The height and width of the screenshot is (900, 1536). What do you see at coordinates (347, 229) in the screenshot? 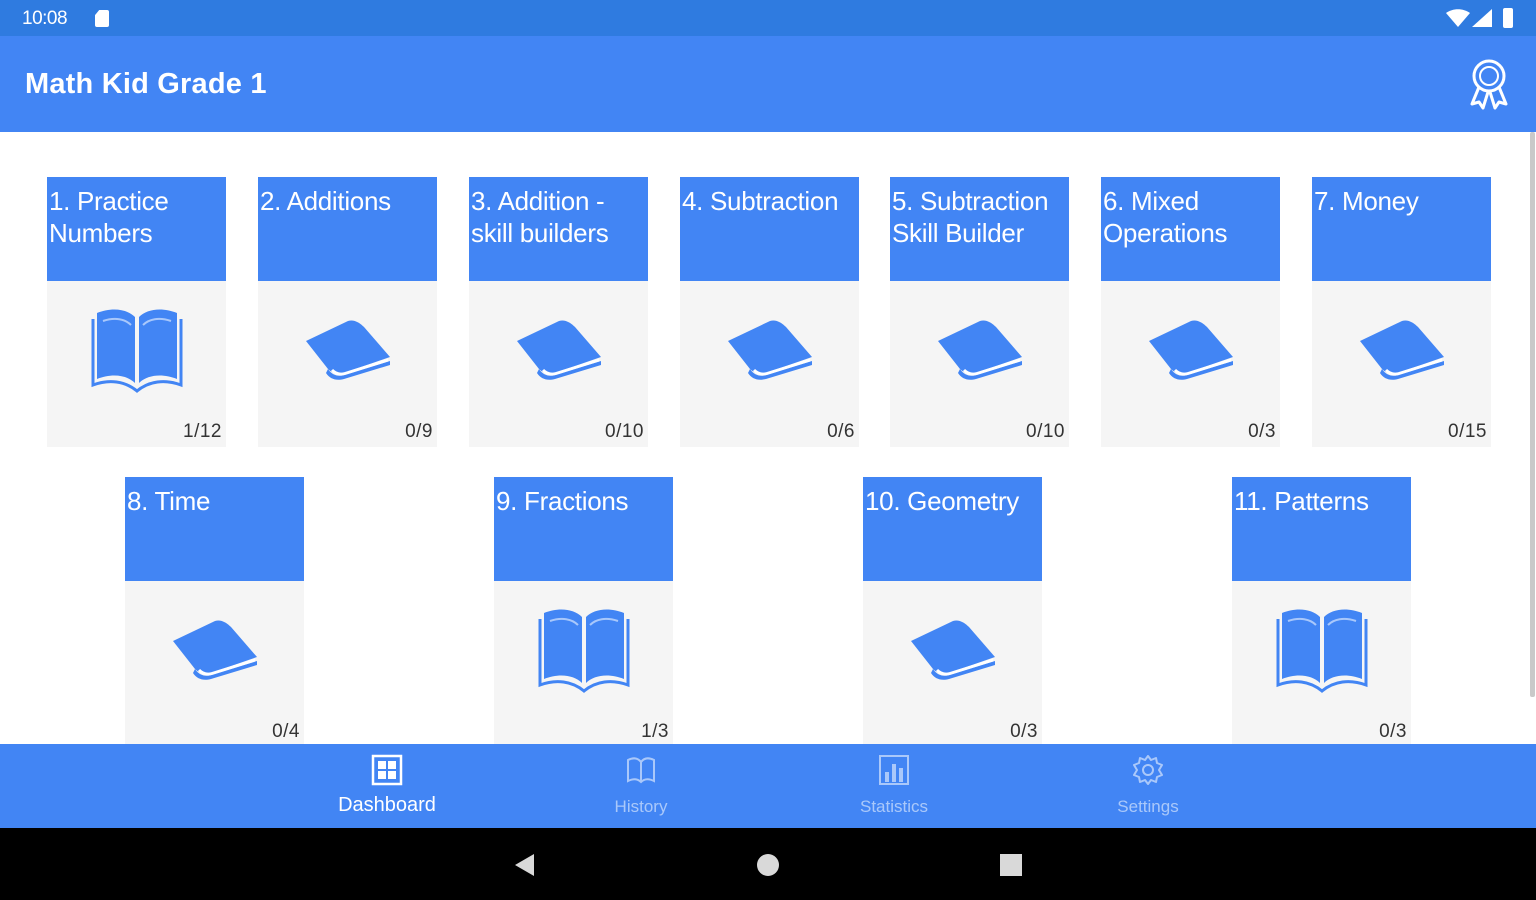
I see `topic-card-header: 2. Additions` at bounding box center [347, 229].